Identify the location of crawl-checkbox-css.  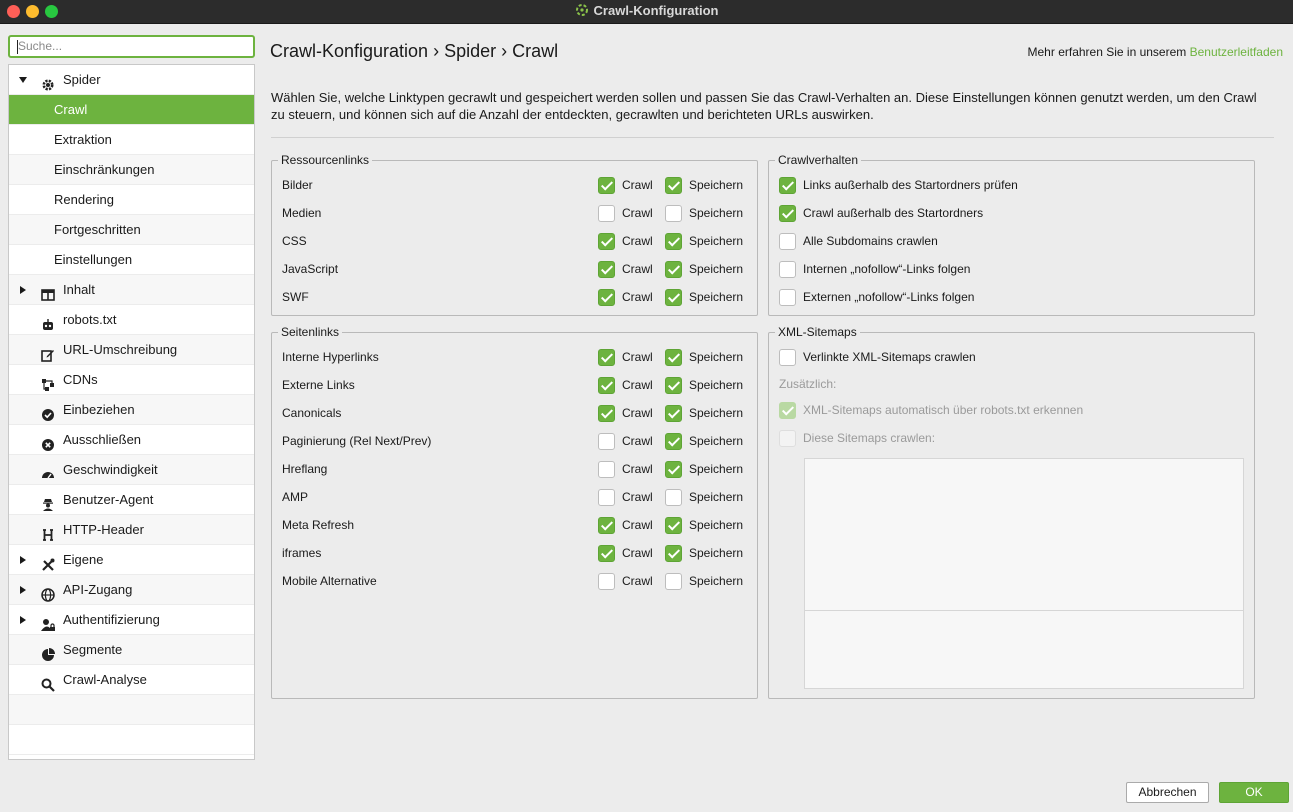
(606, 241).